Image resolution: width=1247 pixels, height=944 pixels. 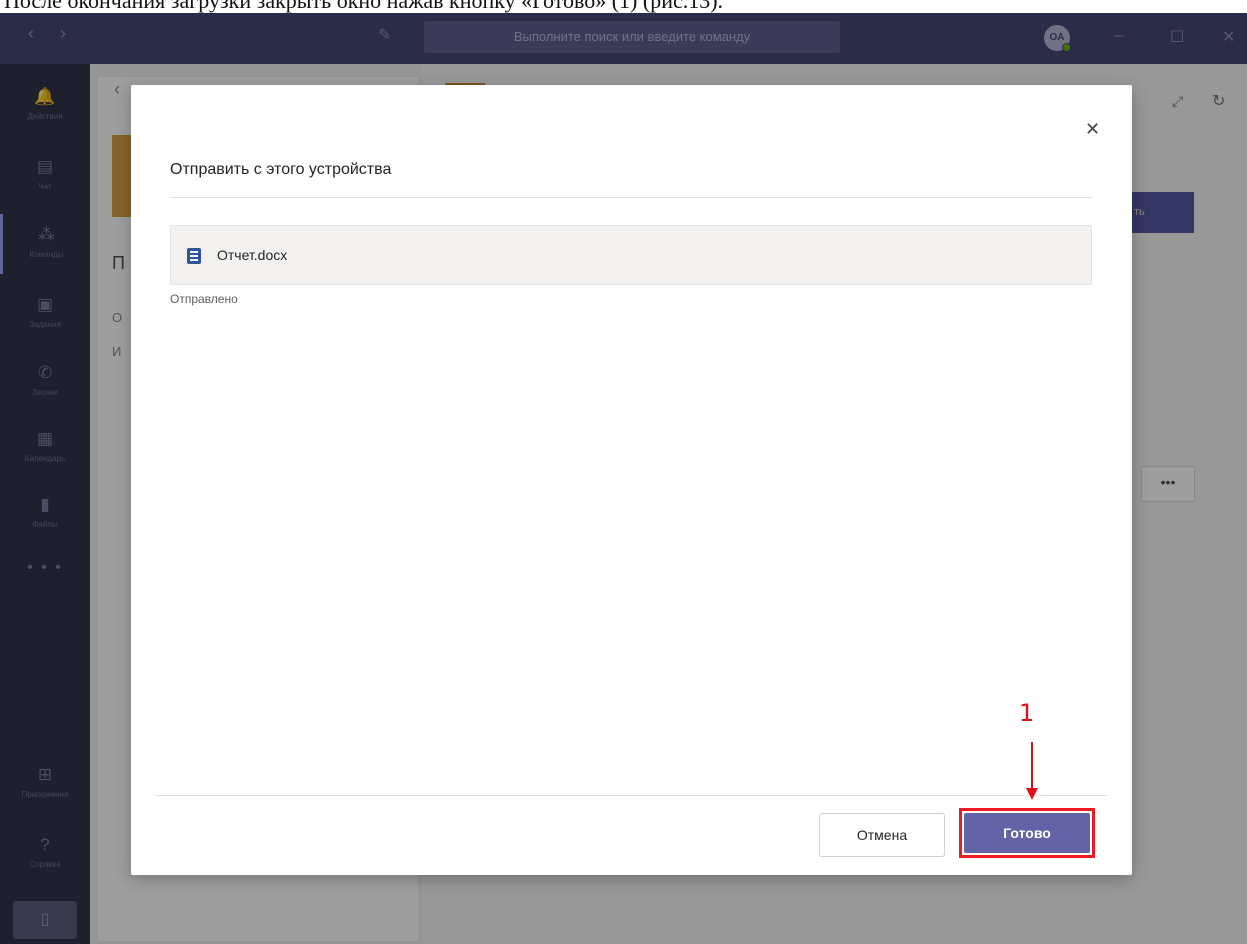 I want to click on annotation-number: 1, so click(x=1027, y=713).